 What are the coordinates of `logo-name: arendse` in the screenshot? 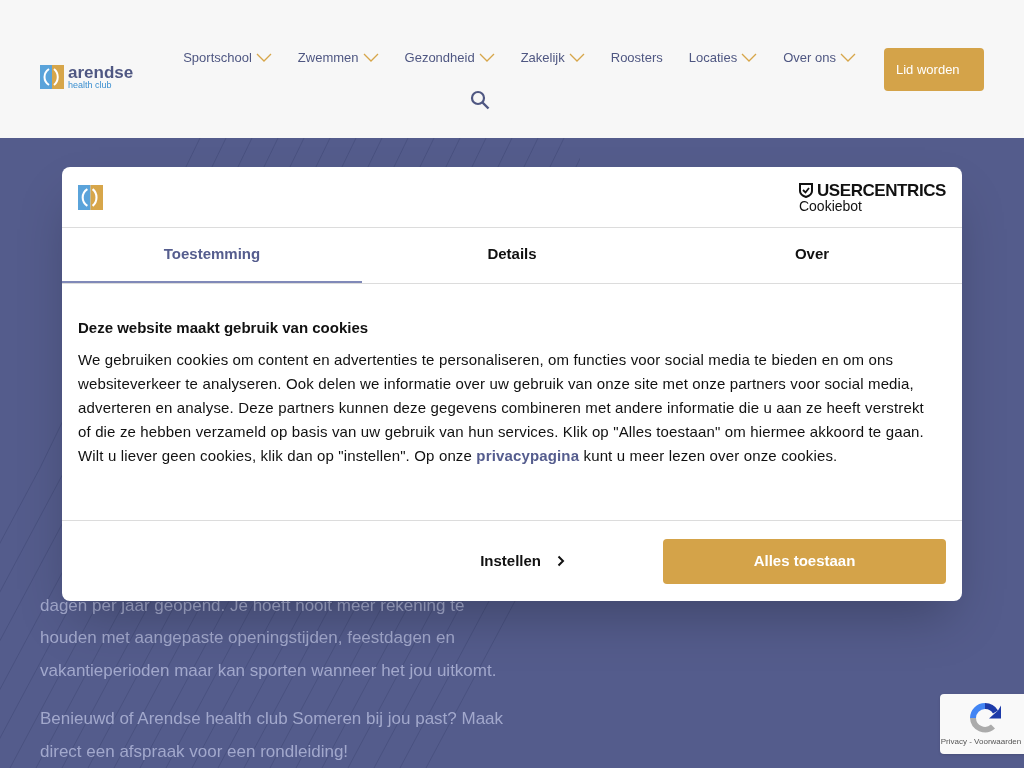 It's located at (101, 72).